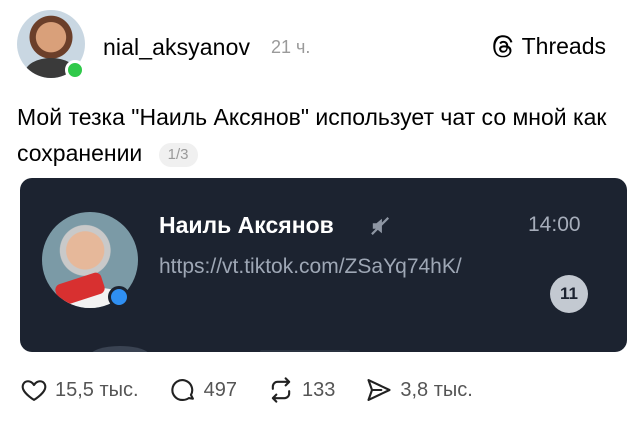 Image resolution: width=640 pixels, height=421 pixels. Describe the element at coordinates (261, 390) in the screenshot. I see `post-actions: 15,5 тыс. 497 133 3,8 тыс.` at that location.